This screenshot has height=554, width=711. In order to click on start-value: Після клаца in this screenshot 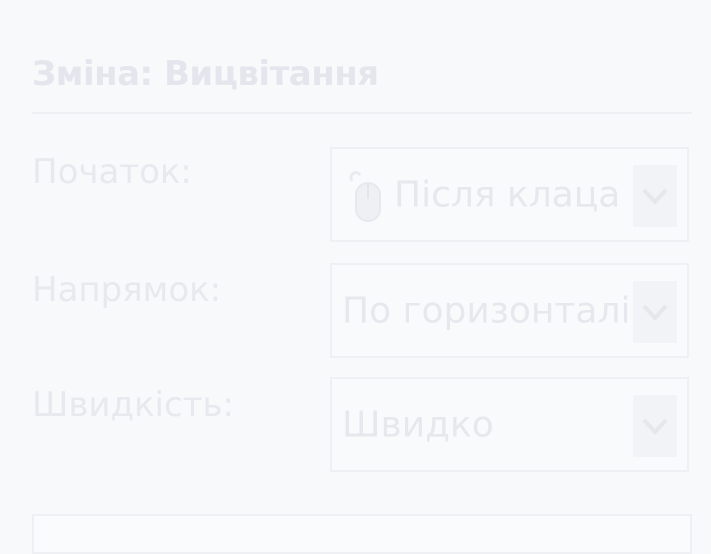, I will do `click(507, 194)`.